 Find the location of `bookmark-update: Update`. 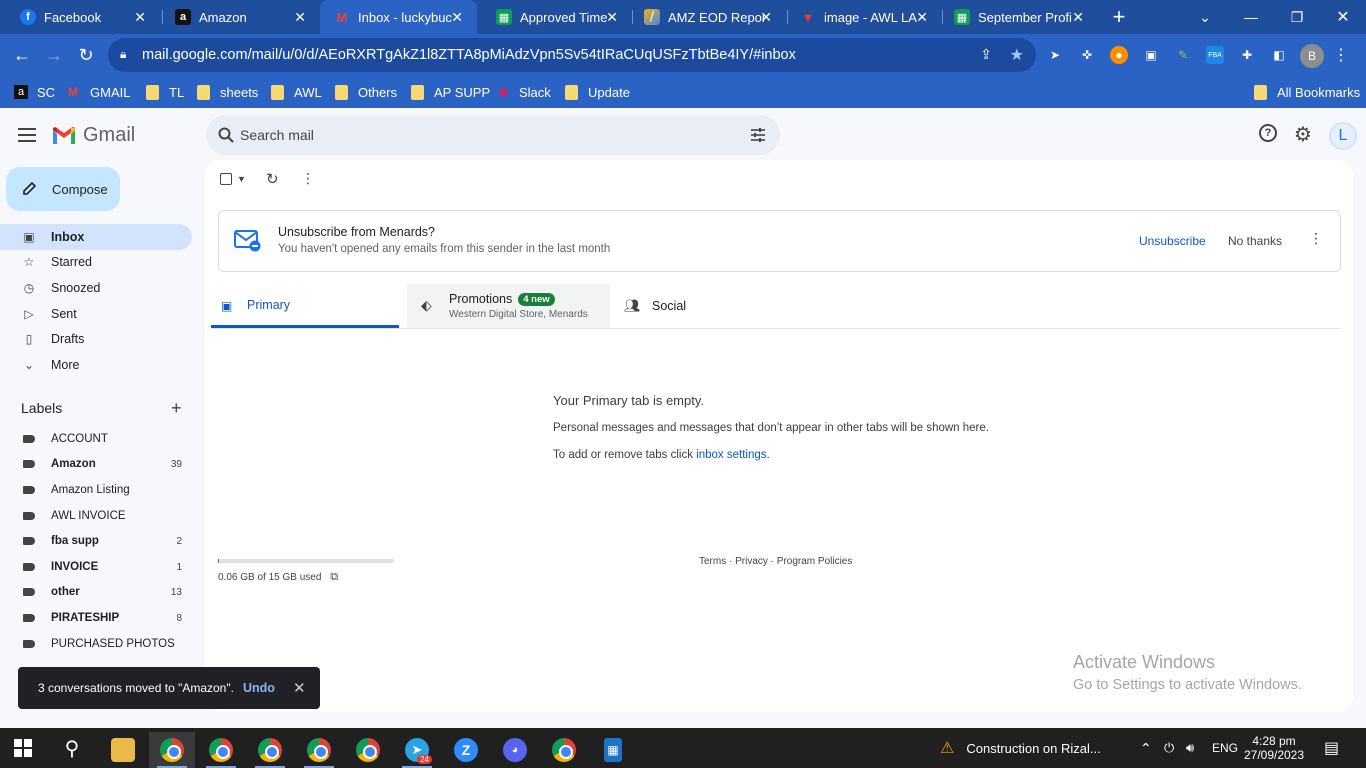

bookmark-update: Update is located at coordinates (597, 92).